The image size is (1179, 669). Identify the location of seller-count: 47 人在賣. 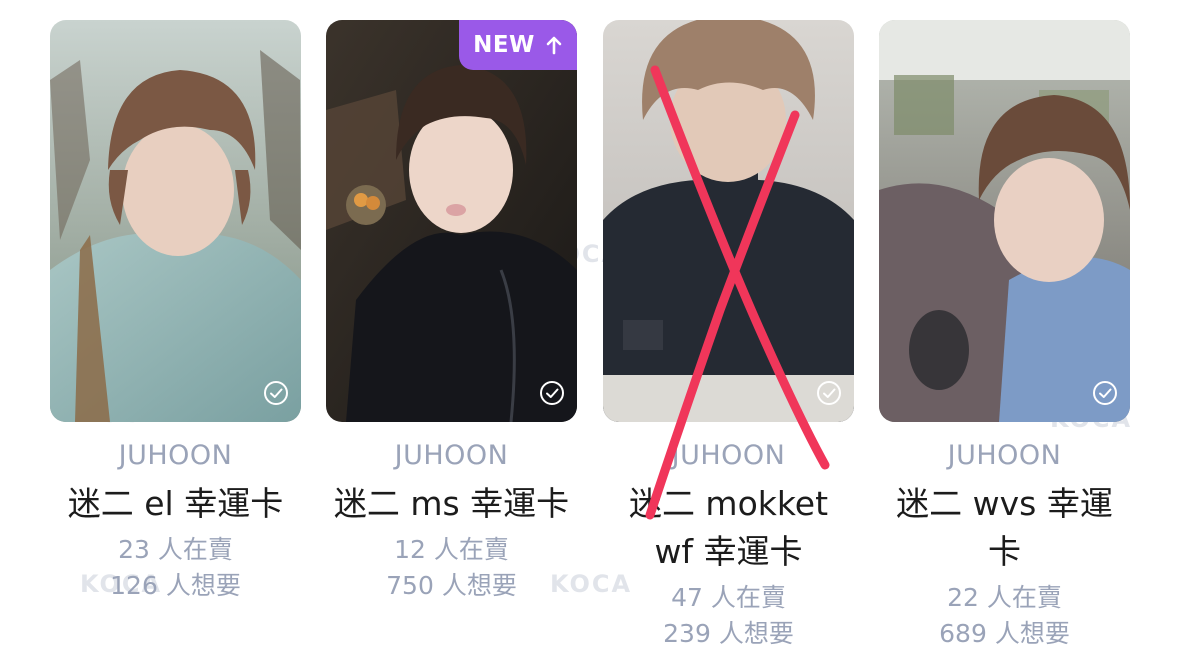
(728, 597).